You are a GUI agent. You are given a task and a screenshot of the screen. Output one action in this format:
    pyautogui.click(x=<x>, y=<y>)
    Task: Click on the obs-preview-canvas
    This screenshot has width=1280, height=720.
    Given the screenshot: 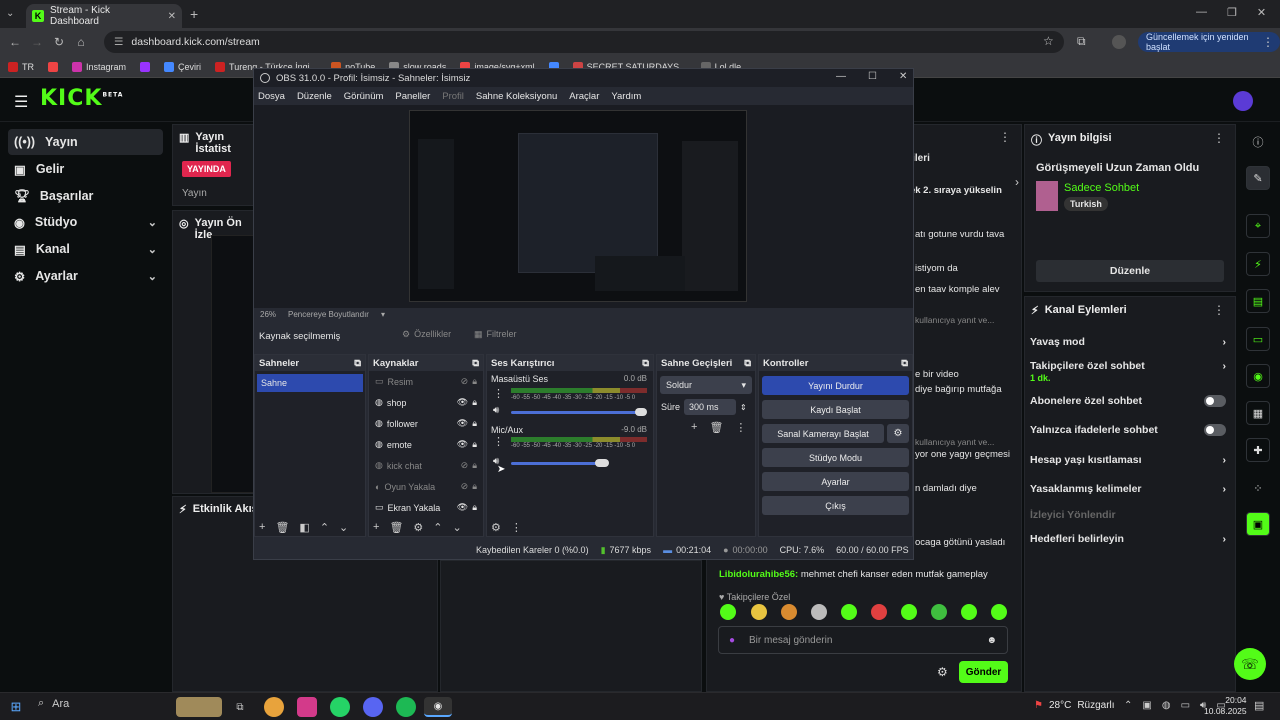 What is the action you would take?
    pyautogui.click(x=578, y=206)
    